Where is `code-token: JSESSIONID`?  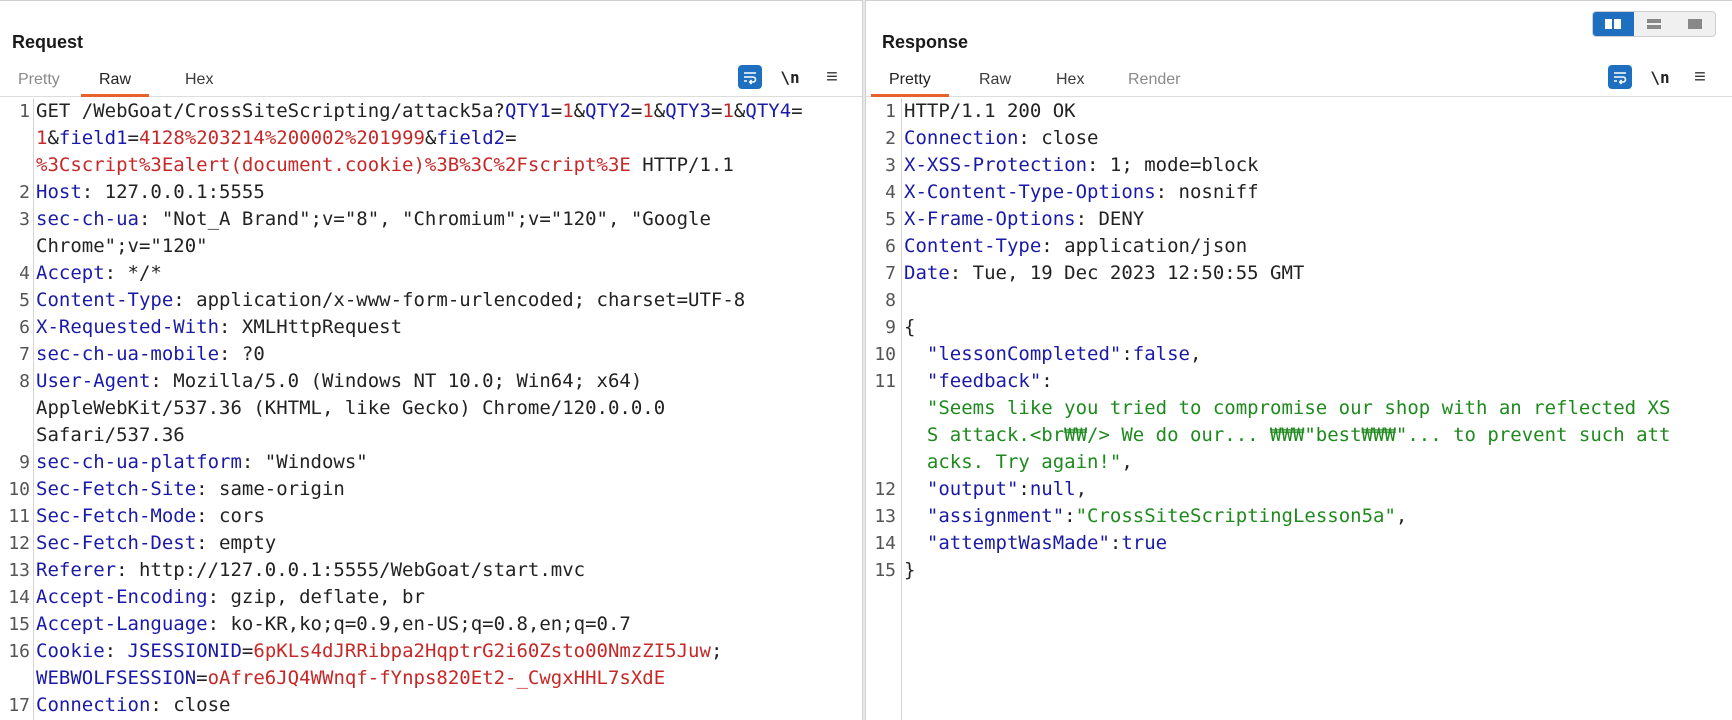
code-token: JSESSIONID is located at coordinates (184, 651).